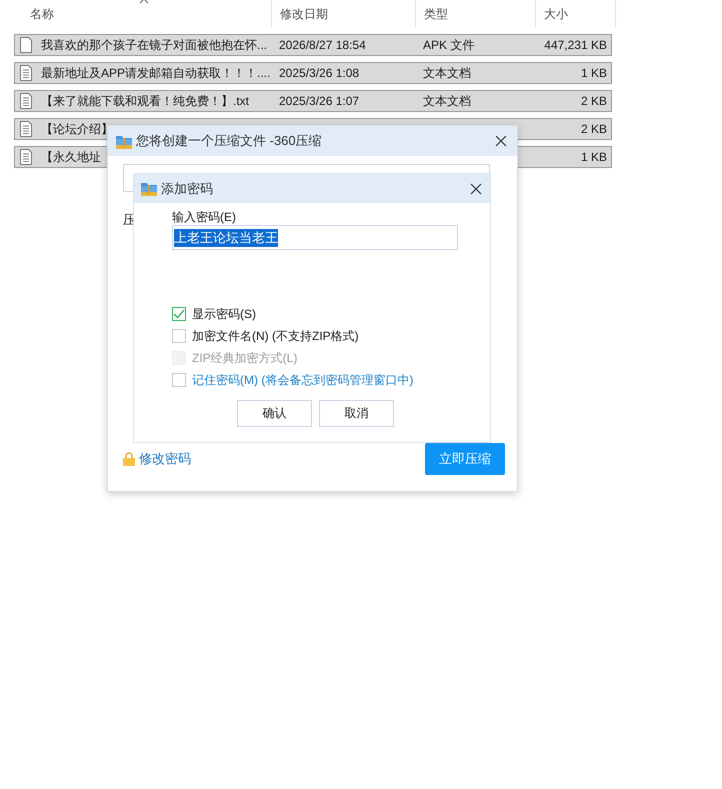  What do you see at coordinates (322, 45) in the screenshot?
I see `file-date: 2026/8/27 18:54` at bounding box center [322, 45].